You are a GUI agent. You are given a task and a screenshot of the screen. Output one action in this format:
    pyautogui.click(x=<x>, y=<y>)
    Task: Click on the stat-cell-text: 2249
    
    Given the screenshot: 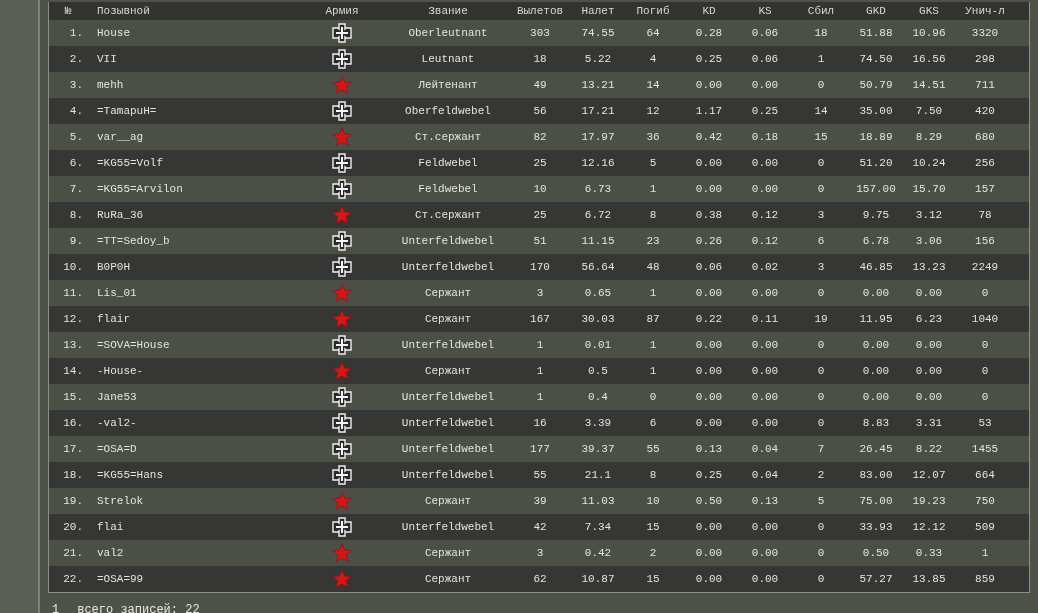 What is the action you would take?
    pyautogui.click(x=985, y=267)
    